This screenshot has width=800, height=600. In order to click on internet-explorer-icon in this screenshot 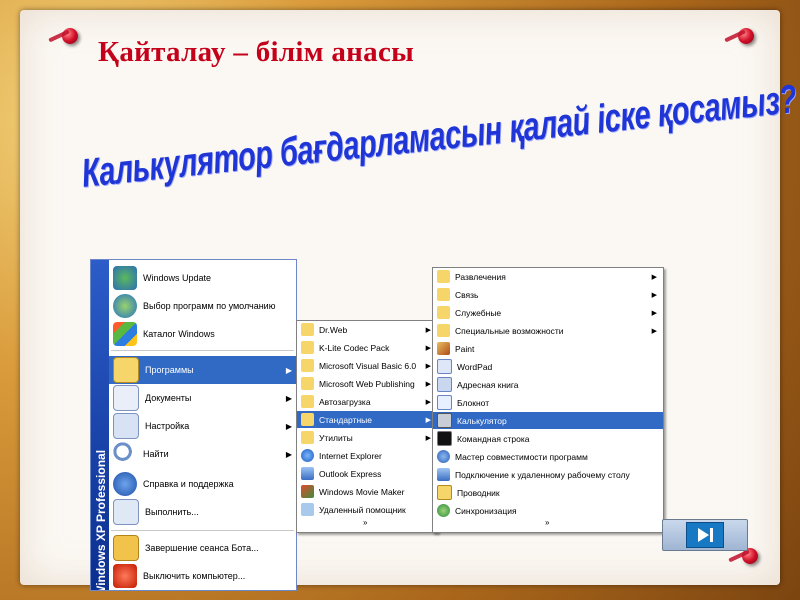, I will do `click(307, 455)`.